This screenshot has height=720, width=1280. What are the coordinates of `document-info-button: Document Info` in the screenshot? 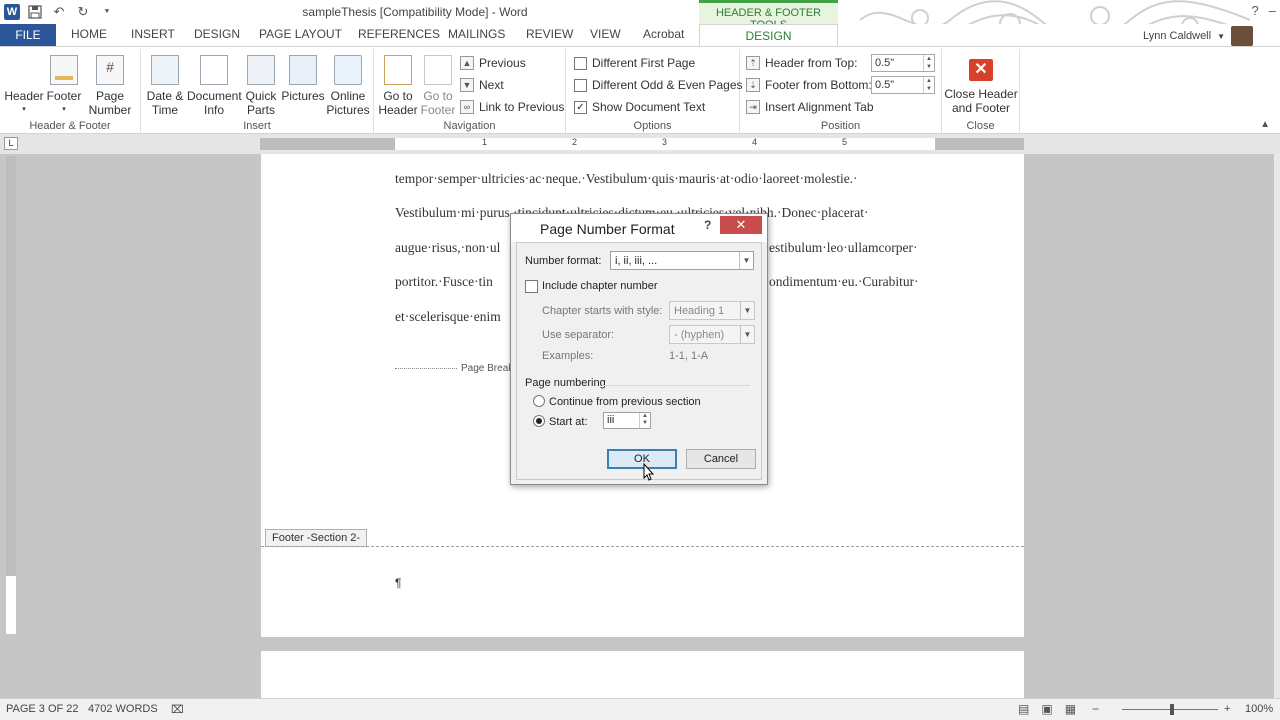 It's located at (214, 84).